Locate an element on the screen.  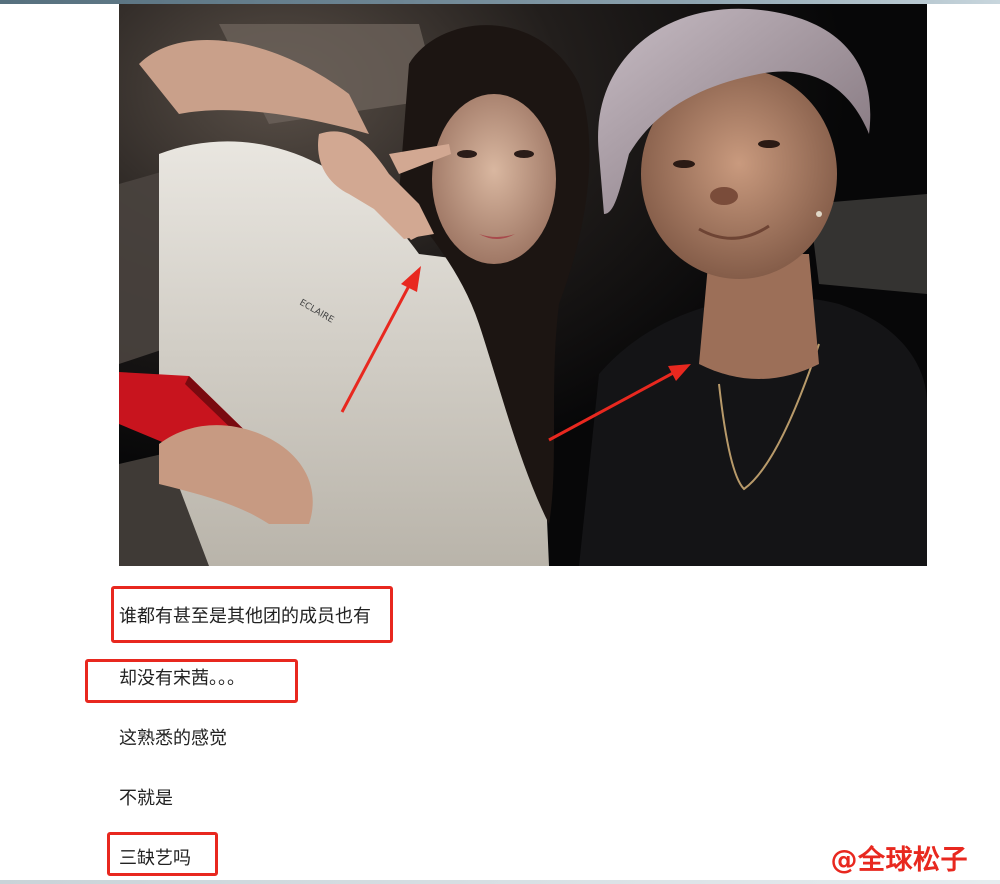
paragraph-3: 这熟悉的感觉 is located at coordinates (173, 738).